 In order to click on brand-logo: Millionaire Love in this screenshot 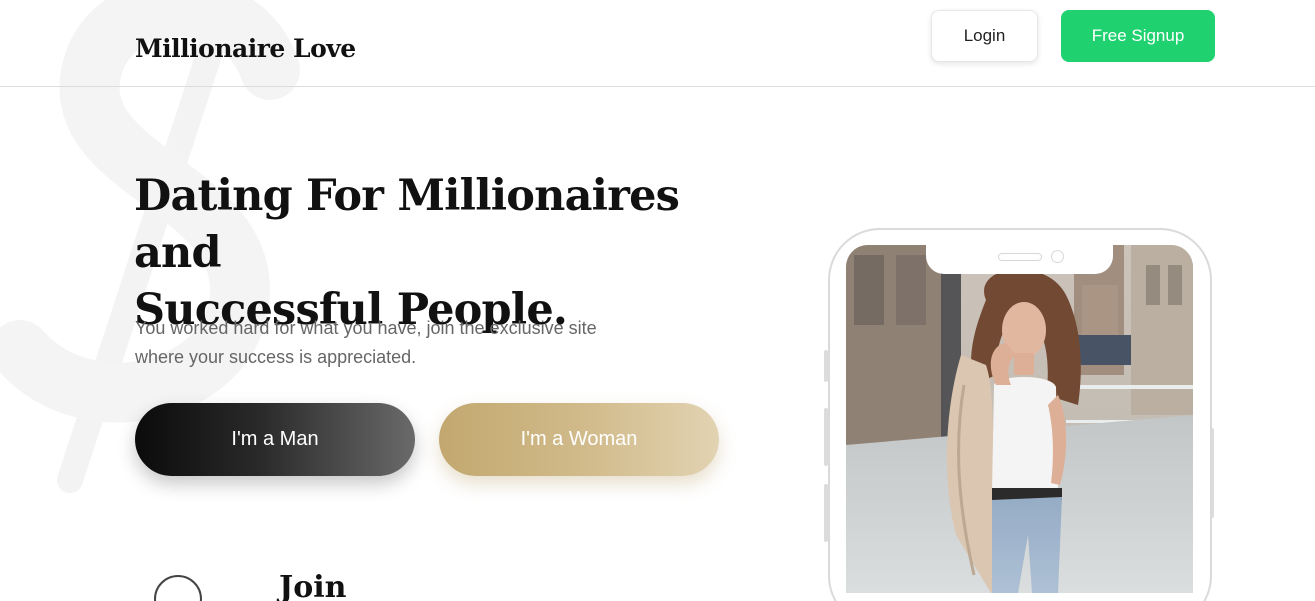, I will do `click(245, 48)`.